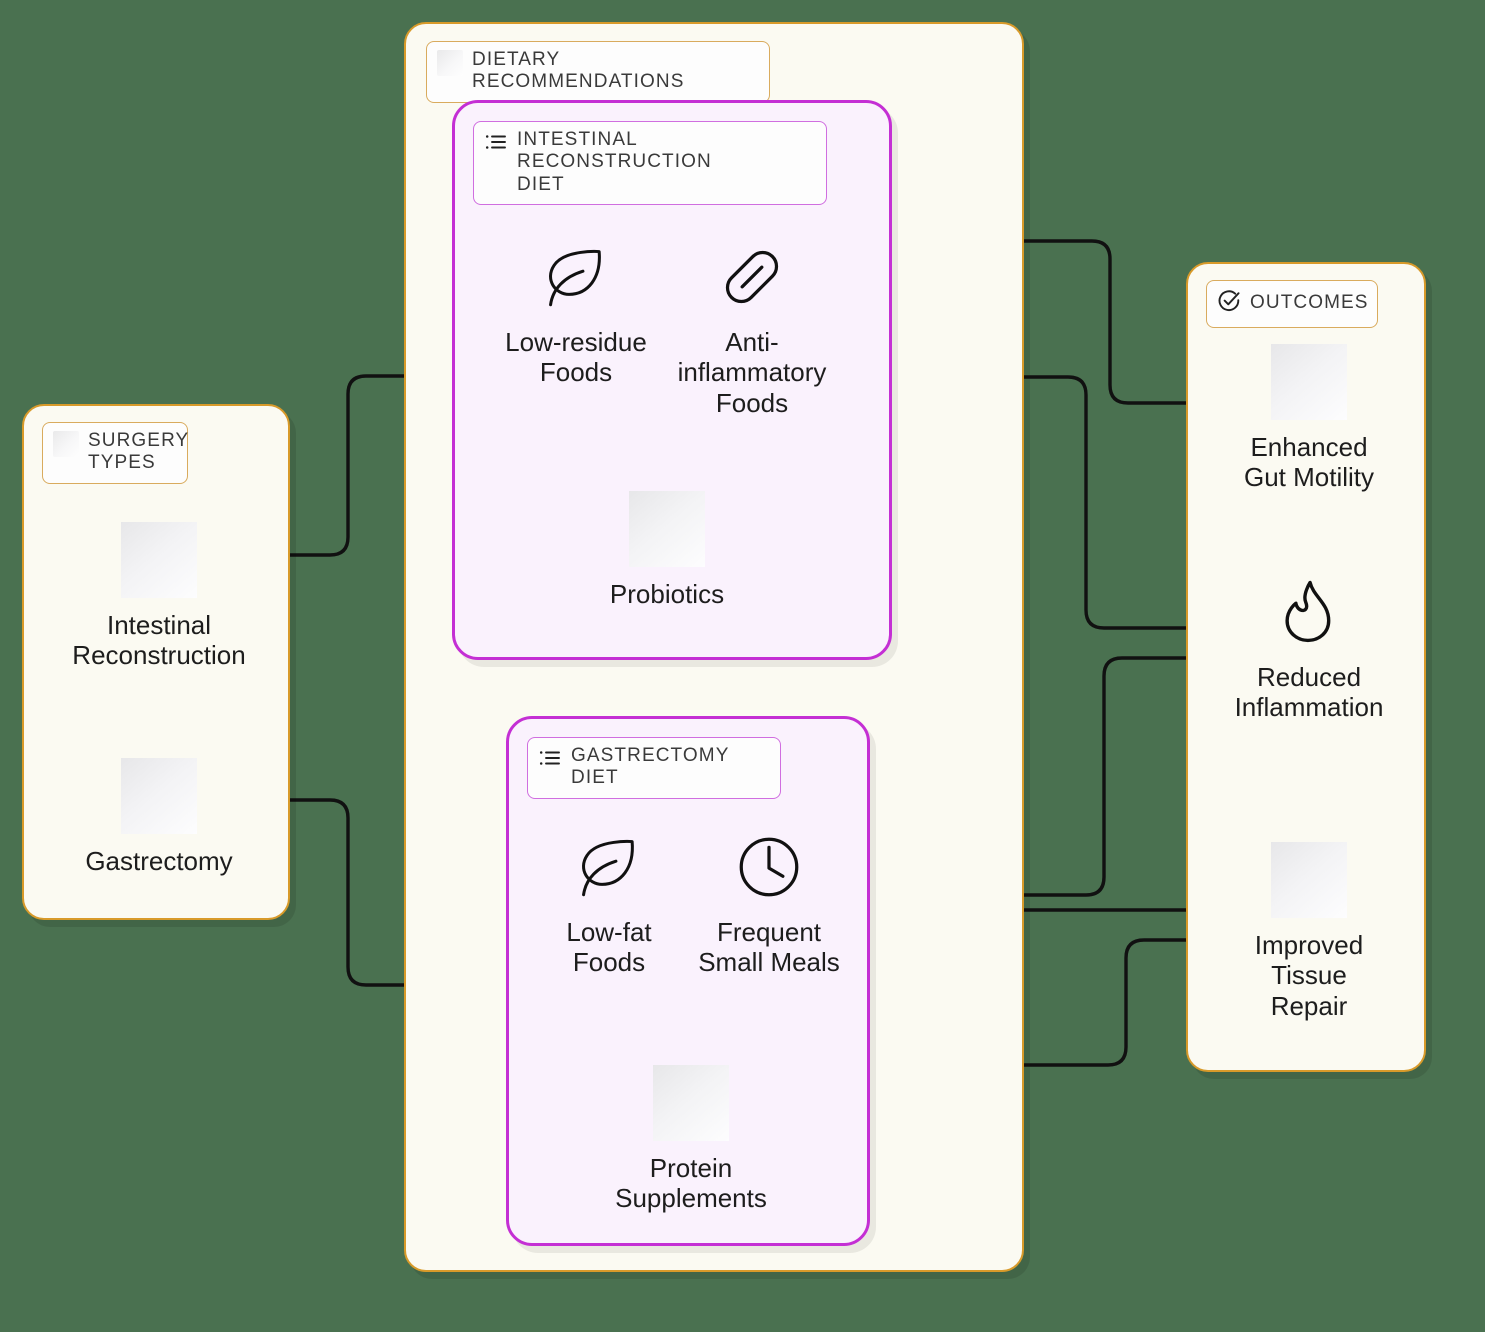 The image size is (1485, 1332). I want to click on pill-icon, so click(752, 277).